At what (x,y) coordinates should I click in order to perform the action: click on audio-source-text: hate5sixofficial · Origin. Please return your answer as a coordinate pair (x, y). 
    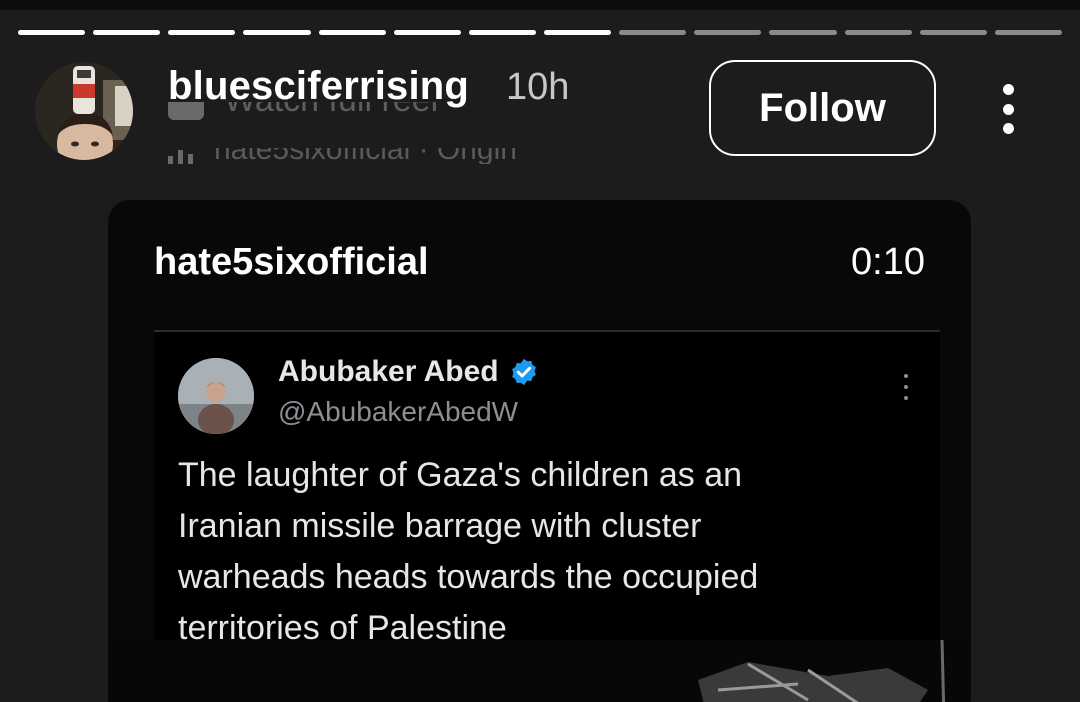
    Looking at the image, I should click on (365, 156).